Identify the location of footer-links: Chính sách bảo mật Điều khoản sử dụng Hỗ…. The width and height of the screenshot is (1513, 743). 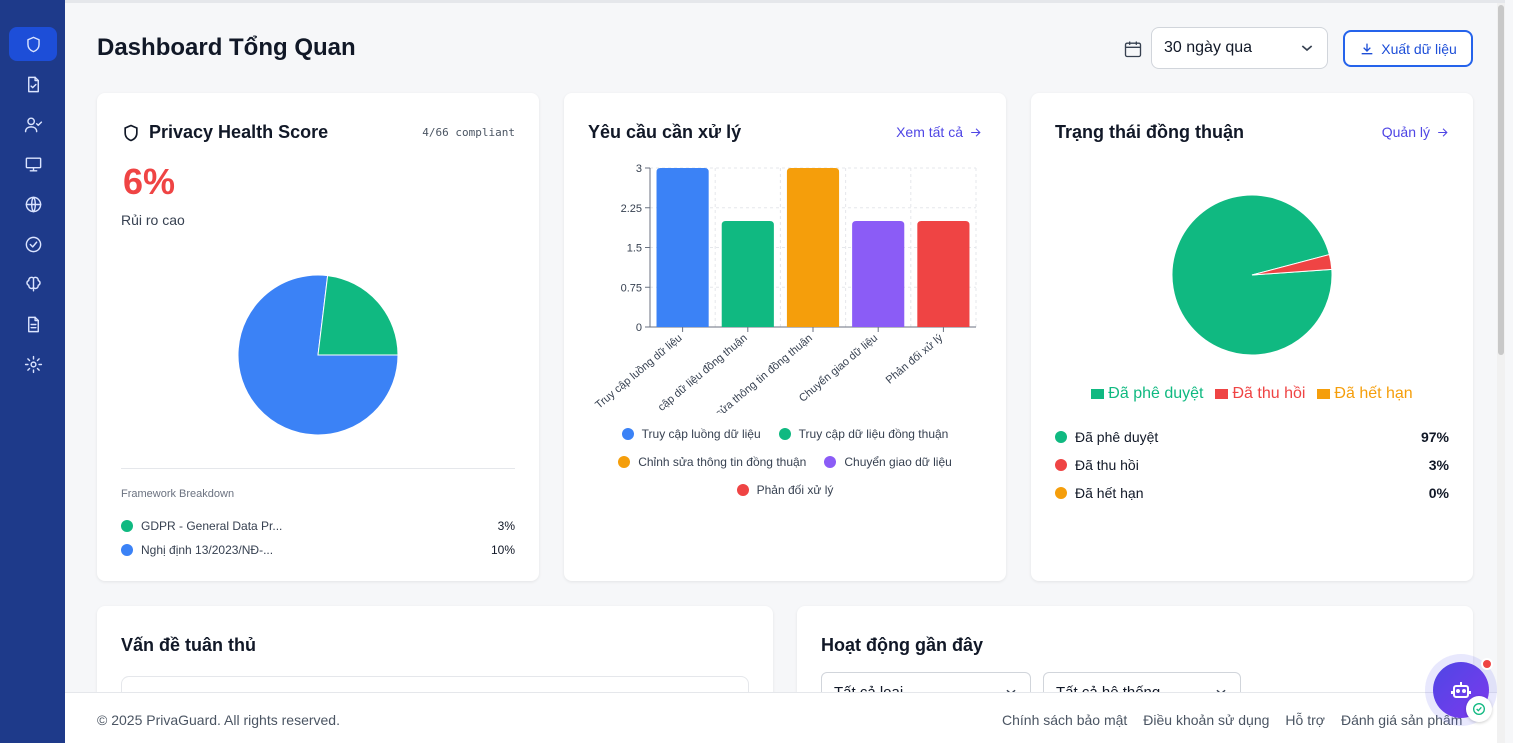
(1232, 720).